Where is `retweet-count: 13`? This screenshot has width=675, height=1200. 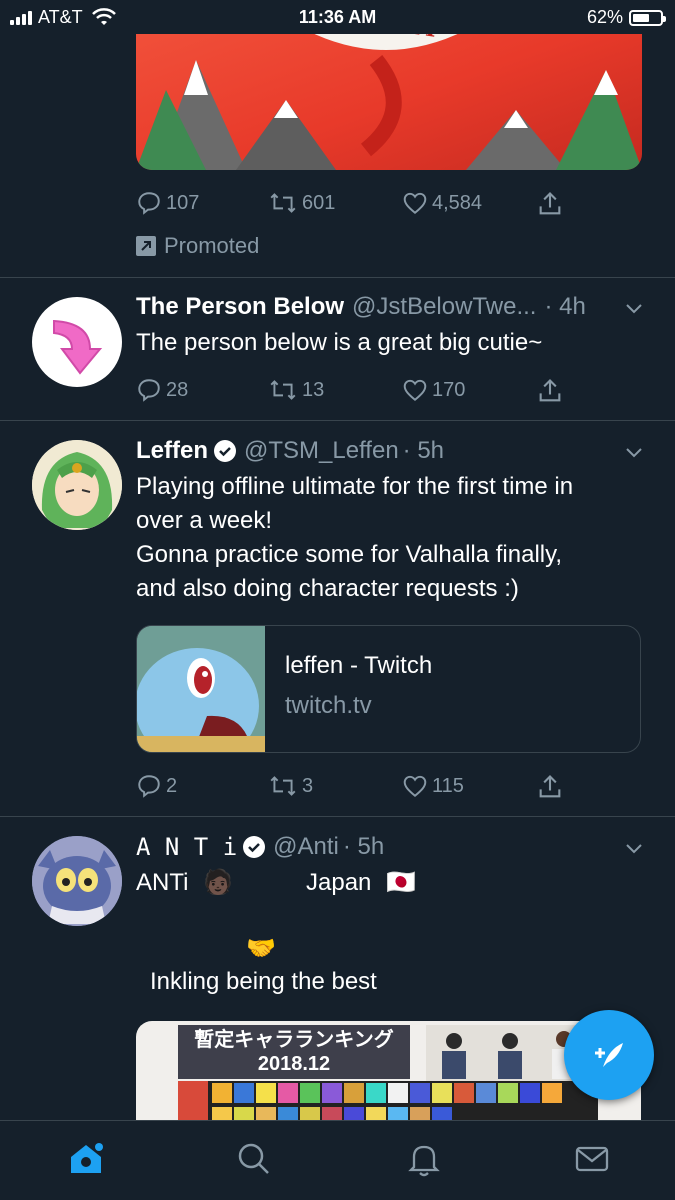 retweet-count: 13 is located at coordinates (313, 389).